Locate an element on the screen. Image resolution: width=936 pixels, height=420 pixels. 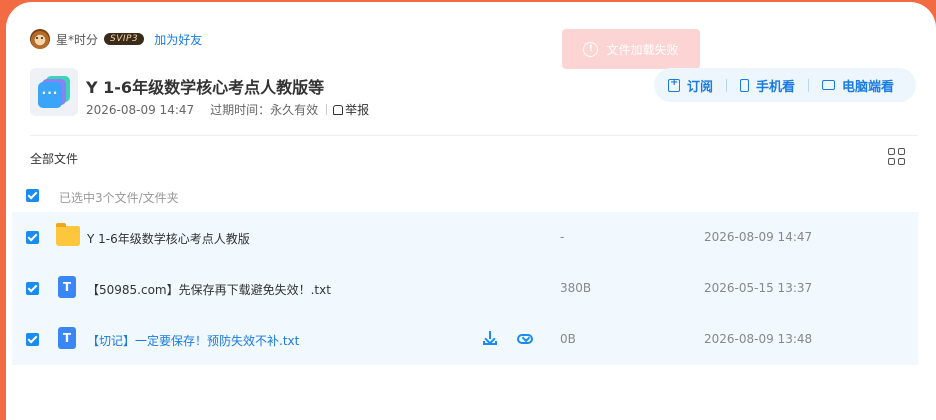
subscribe-icon is located at coordinates (674, 84).